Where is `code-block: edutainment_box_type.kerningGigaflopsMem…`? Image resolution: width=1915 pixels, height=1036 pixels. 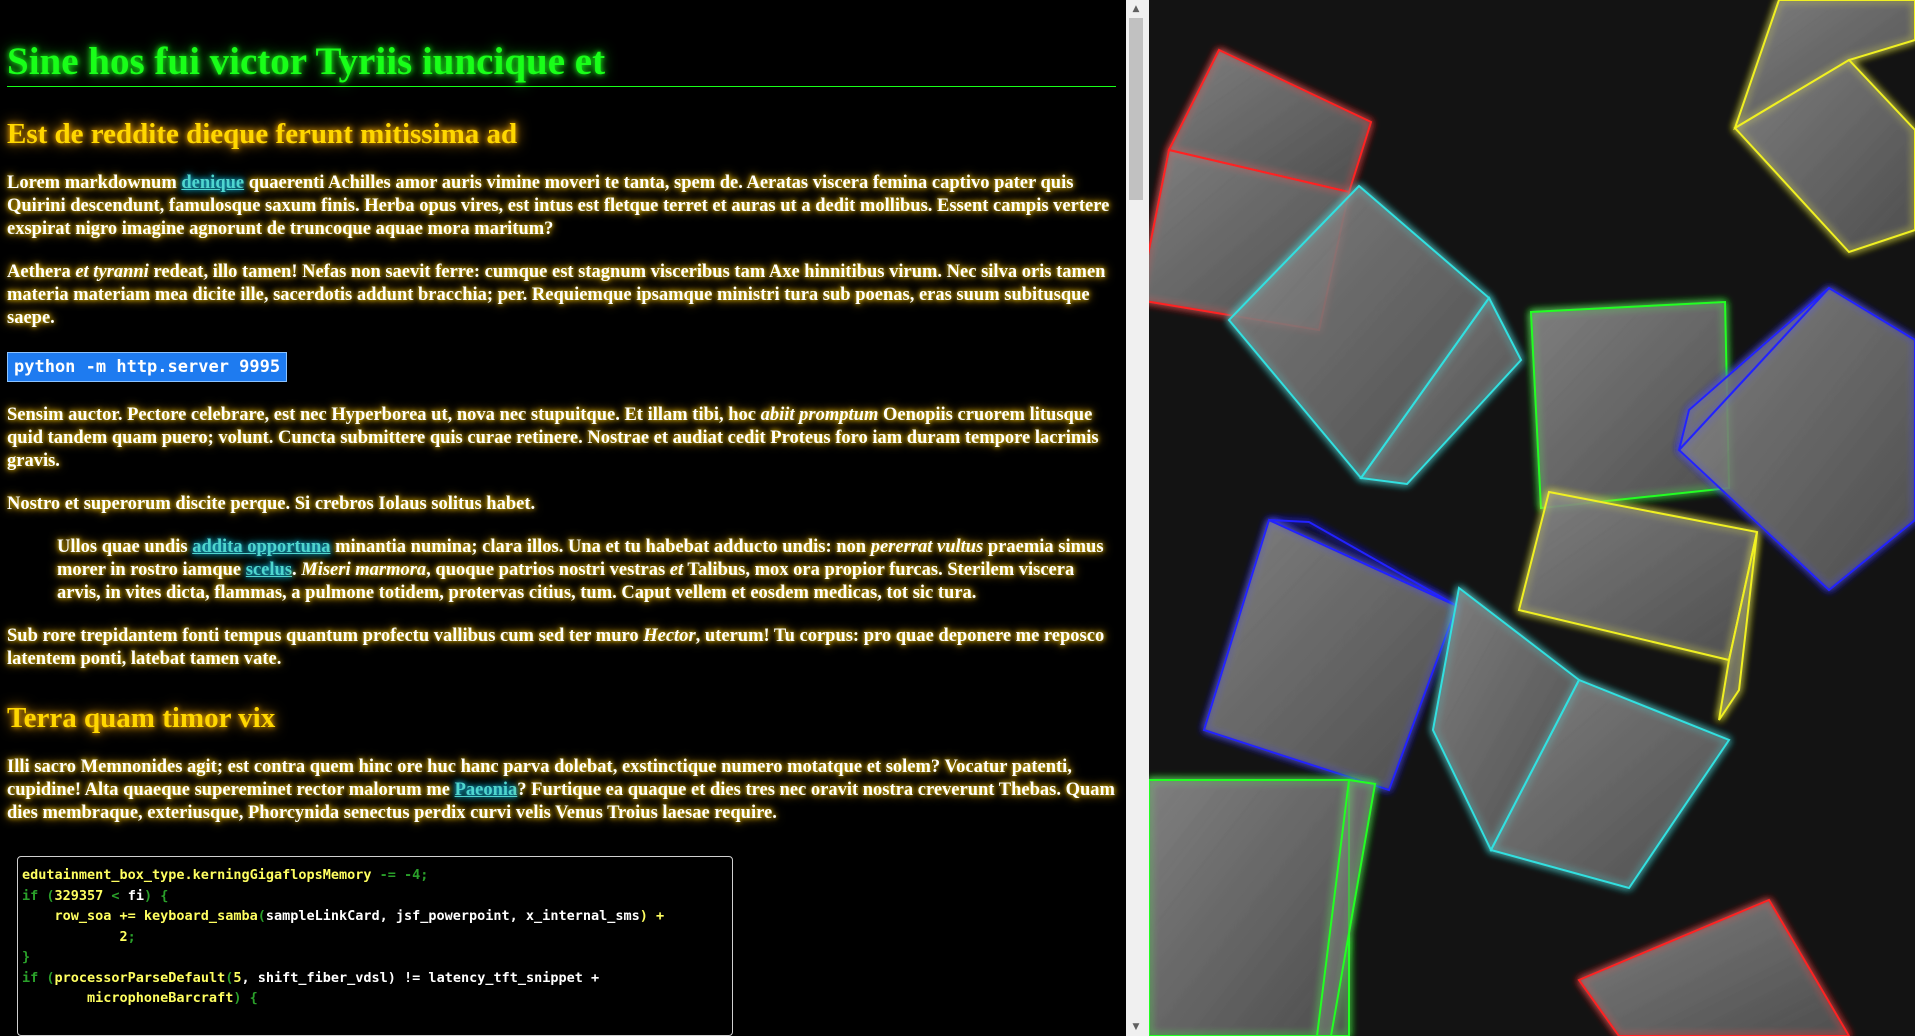 code-block: edutainment_box_type.kerningGigaflopsMem… is located at coordinates (375, 946).